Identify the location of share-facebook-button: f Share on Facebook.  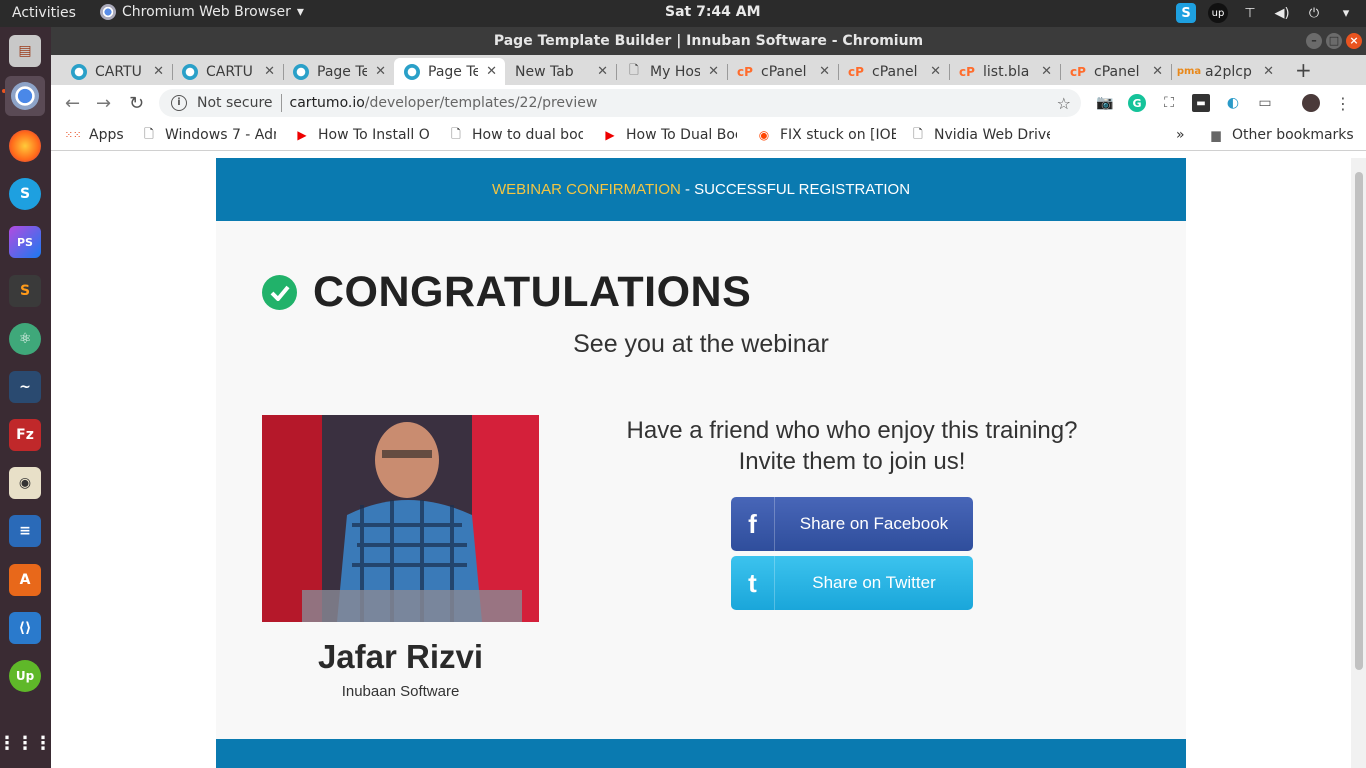
(852, 524).